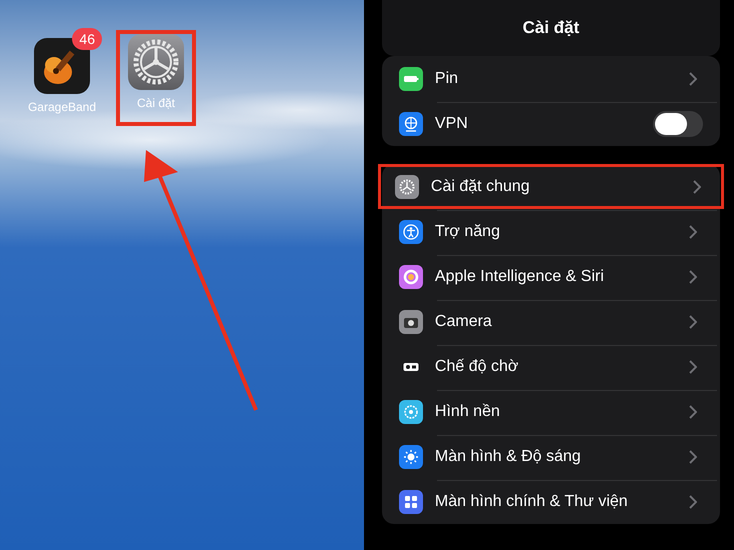  I want to click on notification-badge: 46, so click(87, 39).